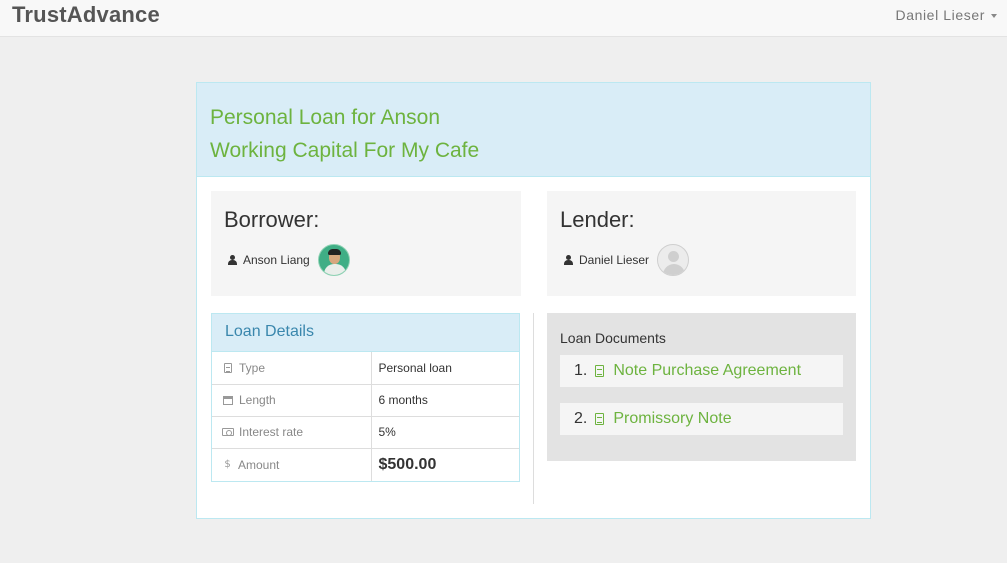 The height and width of the screenshot is (563, 1007). What do you see at coordinates (366, 243) in the screenshot?
I see `borrower-card: Borrower: Anson Liang` at bounding box center [366, 243].